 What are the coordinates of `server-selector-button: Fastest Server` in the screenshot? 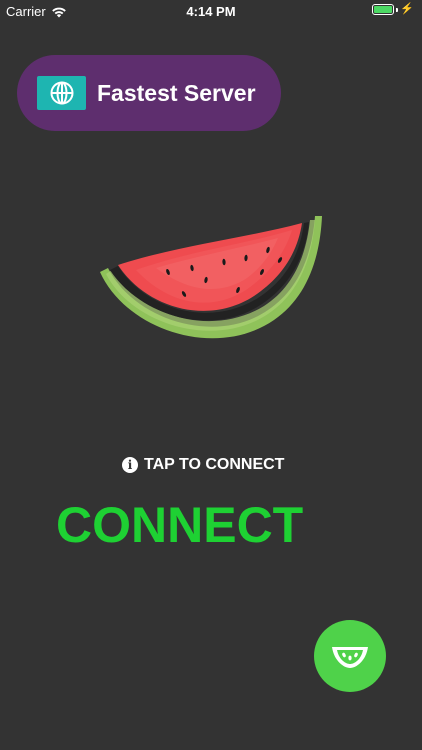 It's located at (149, 93).